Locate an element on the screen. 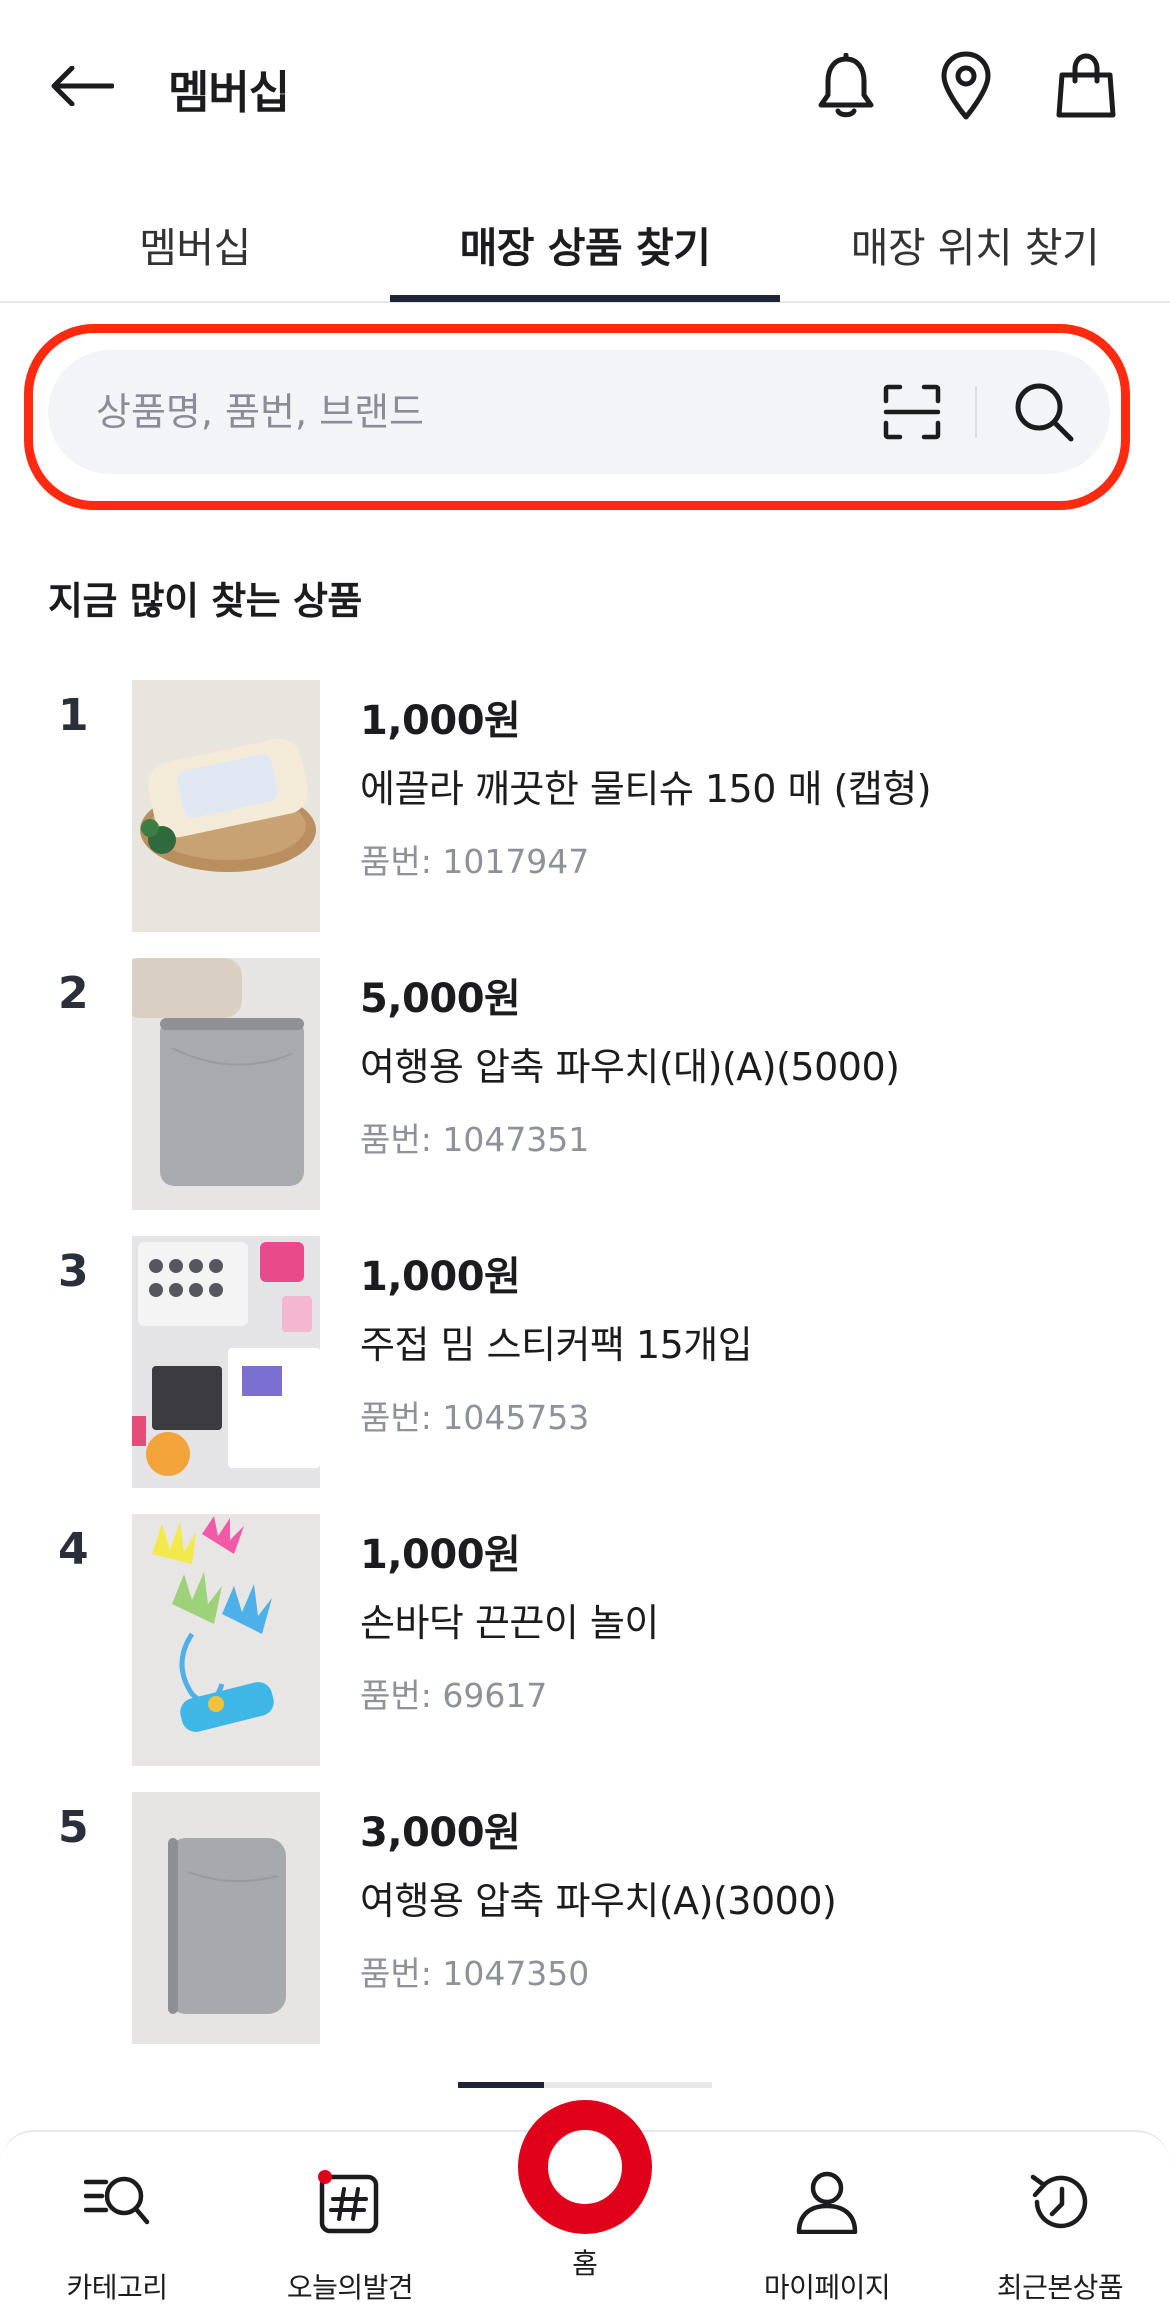 This screenshot has height=2318, width=1170. user-icon is located at coordinates (827, 2202).